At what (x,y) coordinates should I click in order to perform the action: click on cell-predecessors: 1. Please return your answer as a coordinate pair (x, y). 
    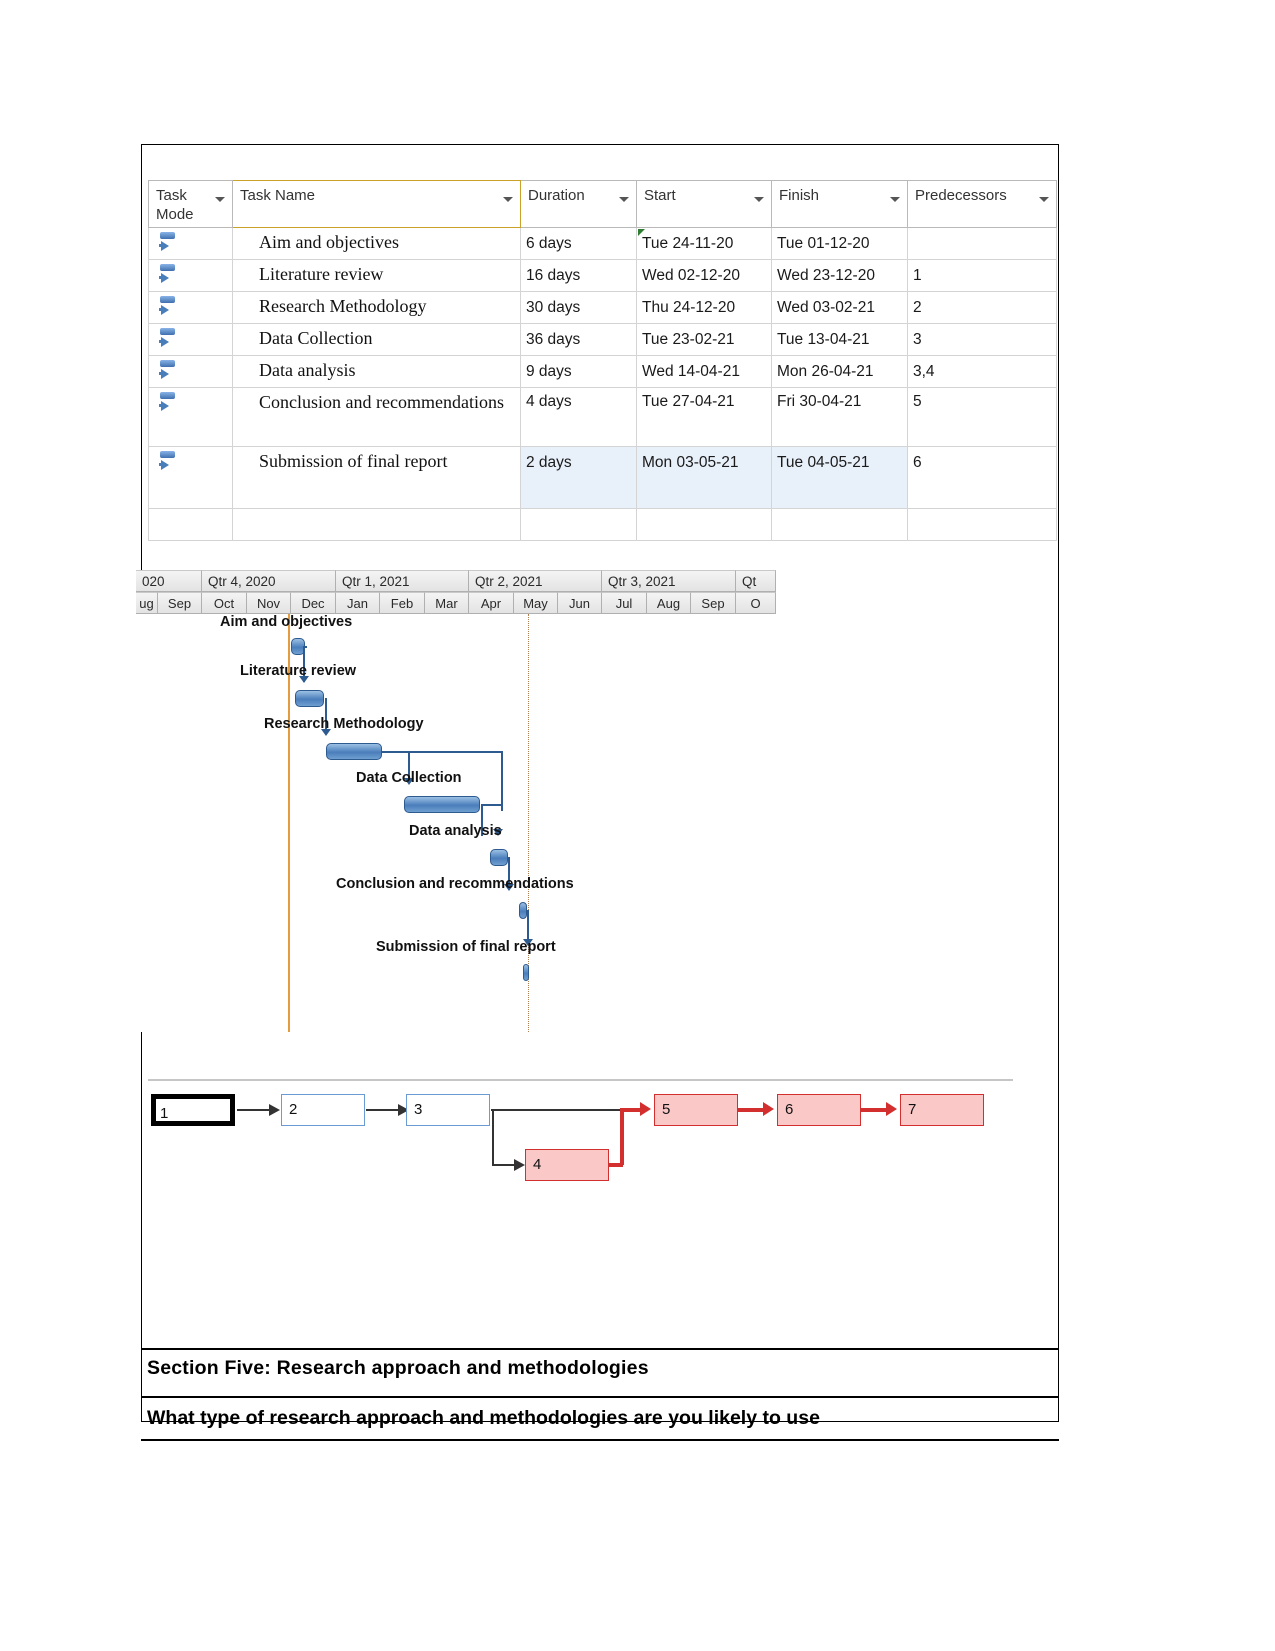
    Looking at the image, I should click on (982, 275).